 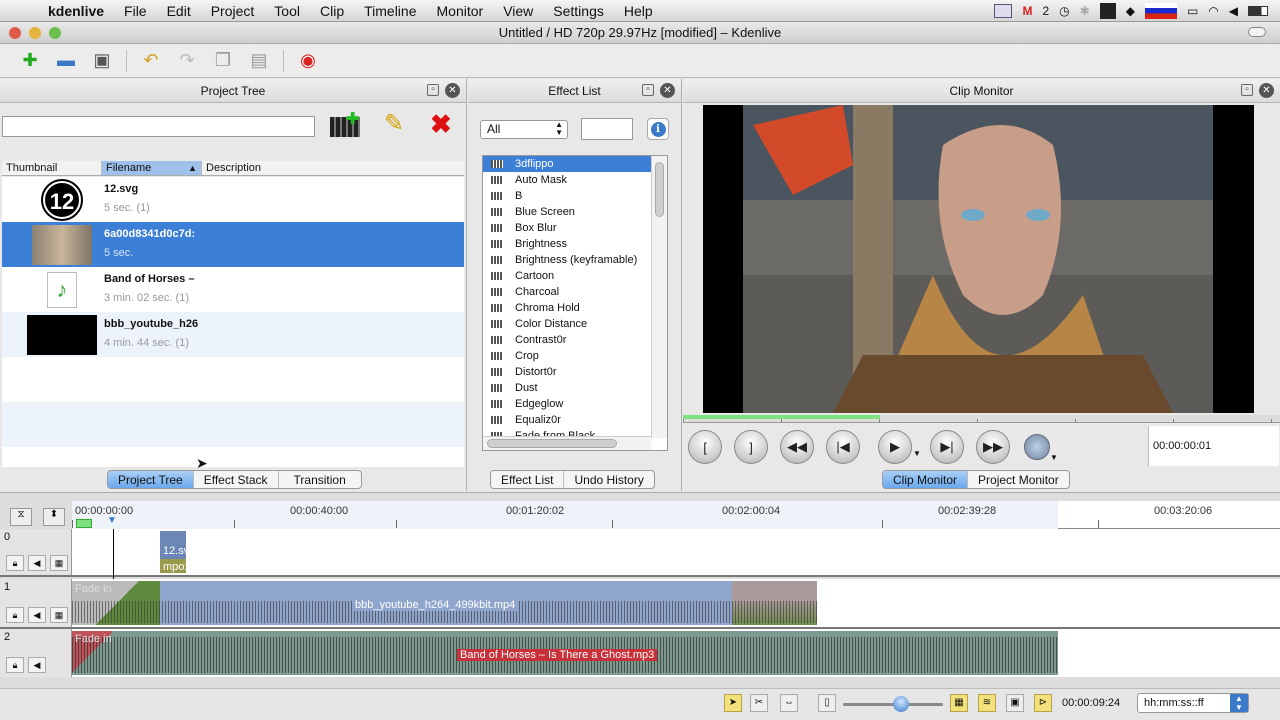 What do you see at coordinates (1233, 11) in the screenshot?
I see `volume-icon: ◀` at bounding box center [1233, 11].